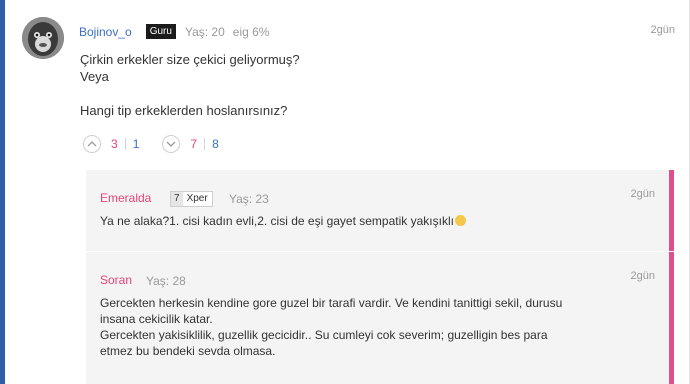  I want to click on reply-line: insana cekicilik katar., so click(156, 319).